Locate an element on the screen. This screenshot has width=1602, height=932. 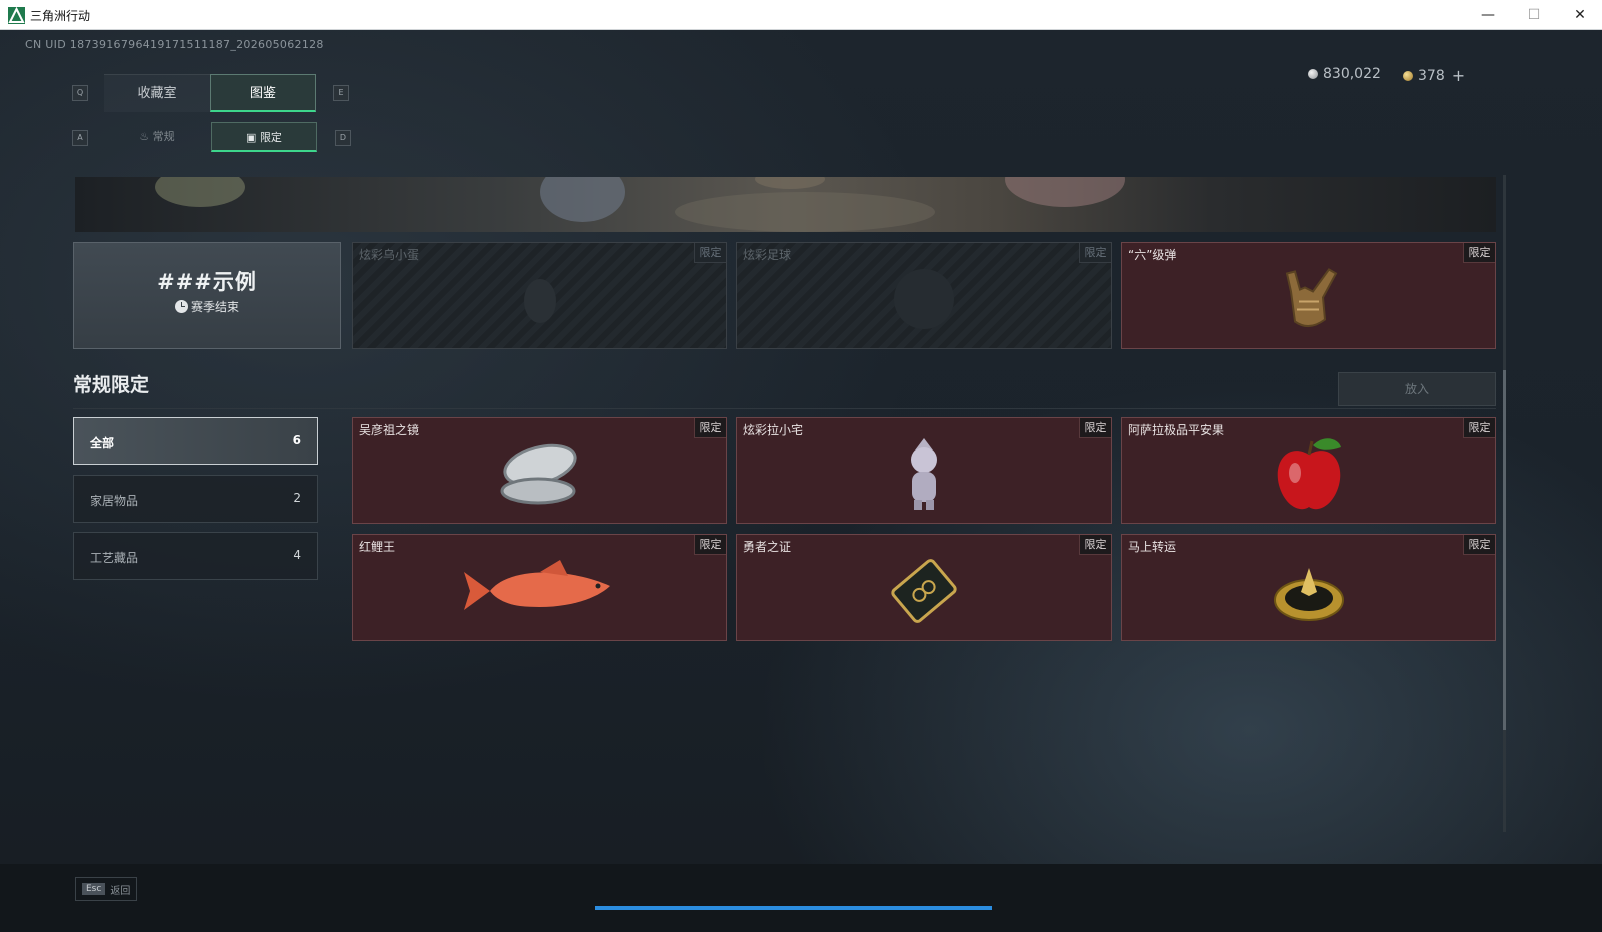
item-card-apple: 阿萨拉极品平安果 限定 is located at coordinates (1308, 470).